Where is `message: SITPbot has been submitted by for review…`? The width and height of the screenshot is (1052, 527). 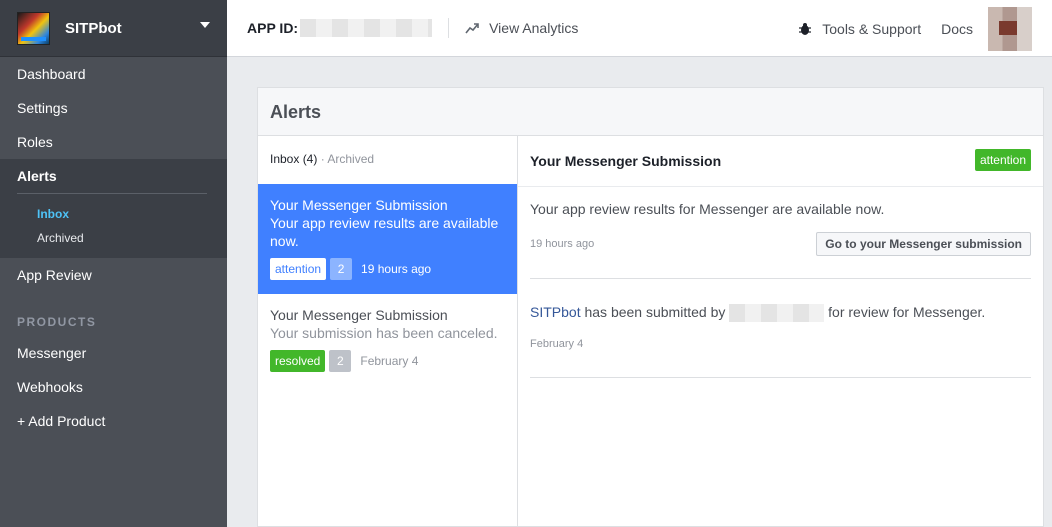 message: SITPbot has been submitted by for review… is located at coordinates (780, 328).